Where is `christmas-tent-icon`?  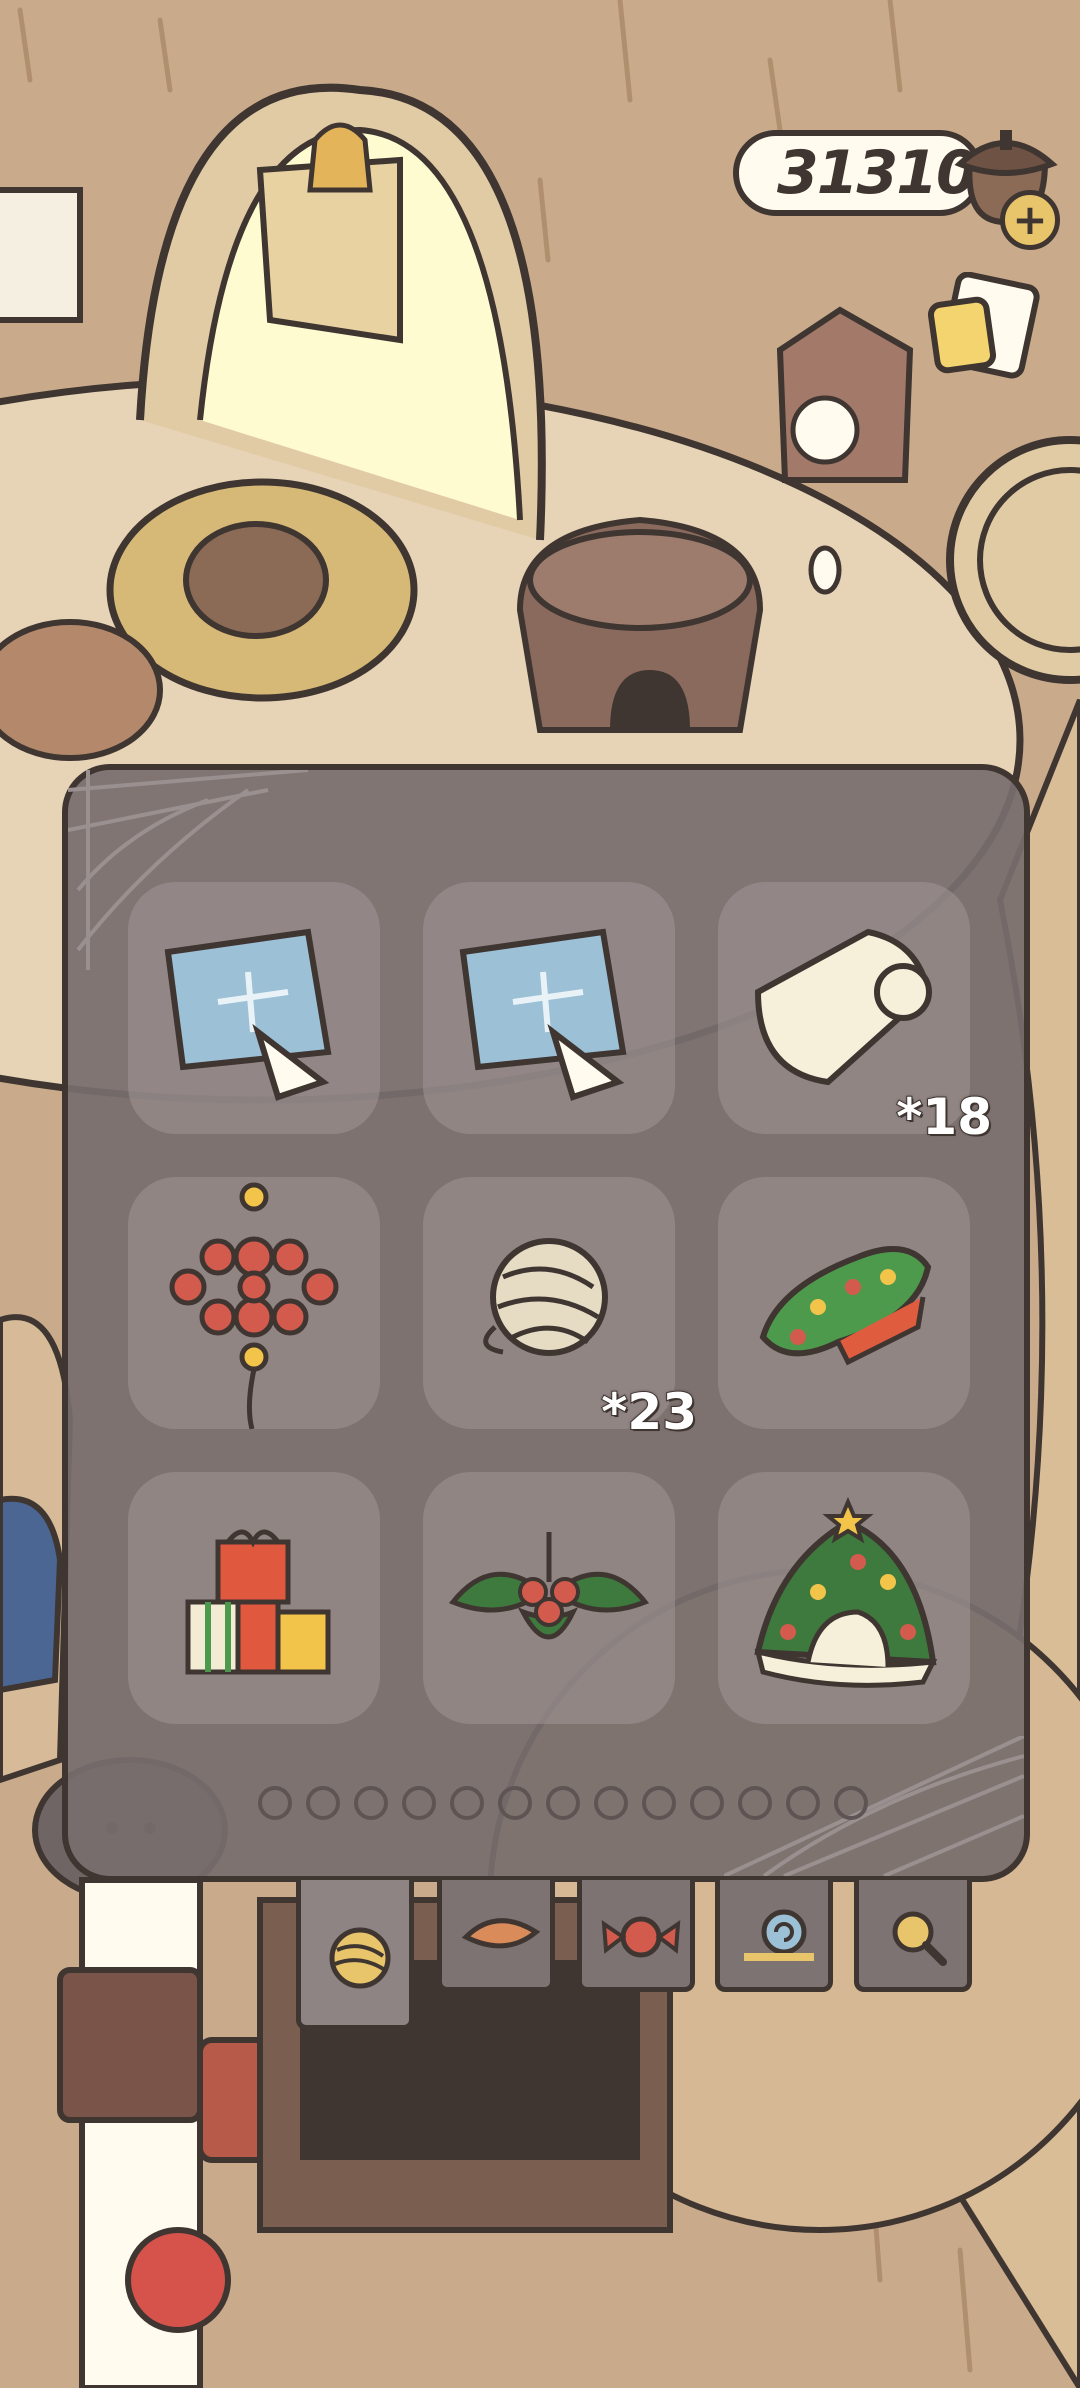 christmas-tent-icon is located at coordinates (846, 1592).